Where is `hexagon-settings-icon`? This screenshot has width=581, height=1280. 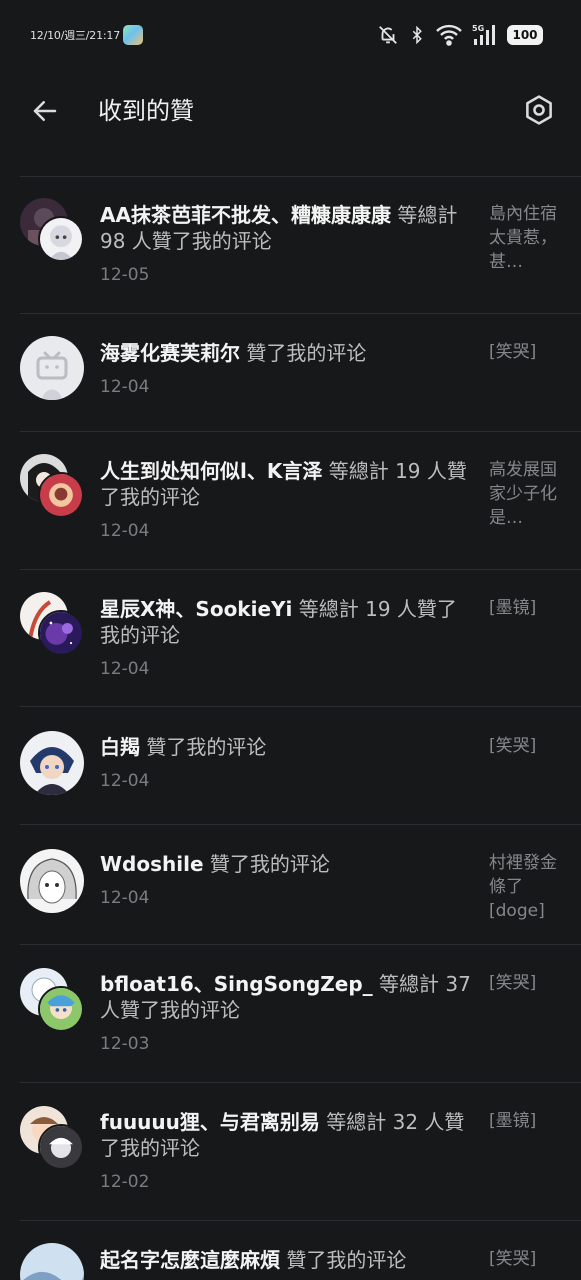 hexagon-settings-icon is located at coordinates (539, 110).